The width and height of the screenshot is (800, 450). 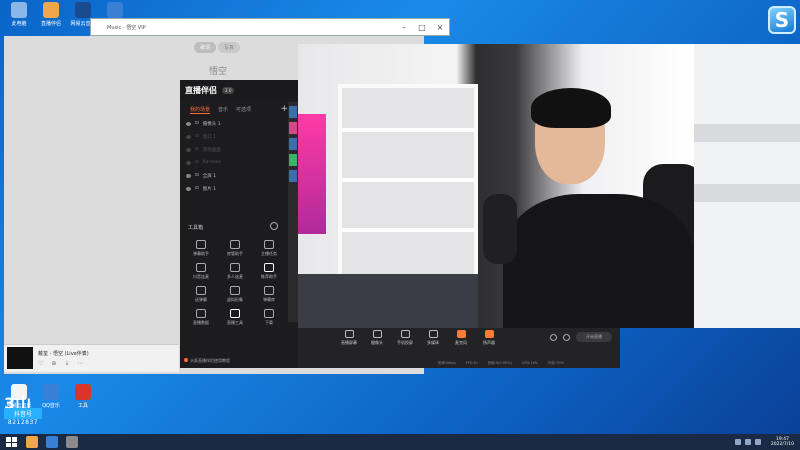 I want to click on clock-date: 2022/7/10, so click(x=782, y=444).